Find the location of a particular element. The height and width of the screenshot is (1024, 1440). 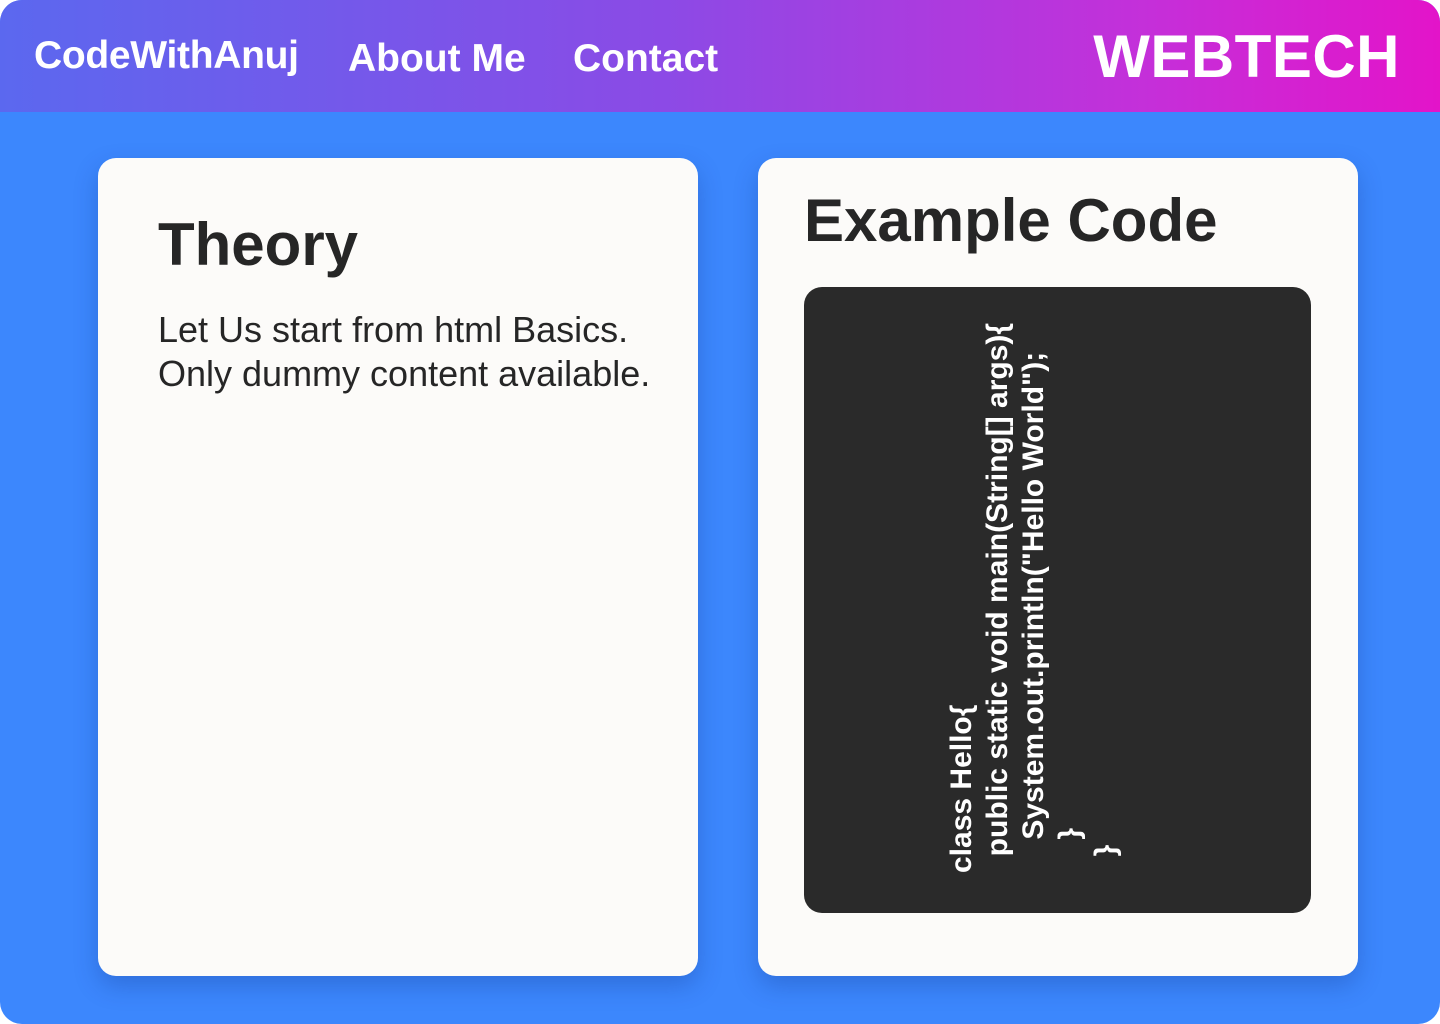

code-line-4: } is located at coordinates (1069, 850).